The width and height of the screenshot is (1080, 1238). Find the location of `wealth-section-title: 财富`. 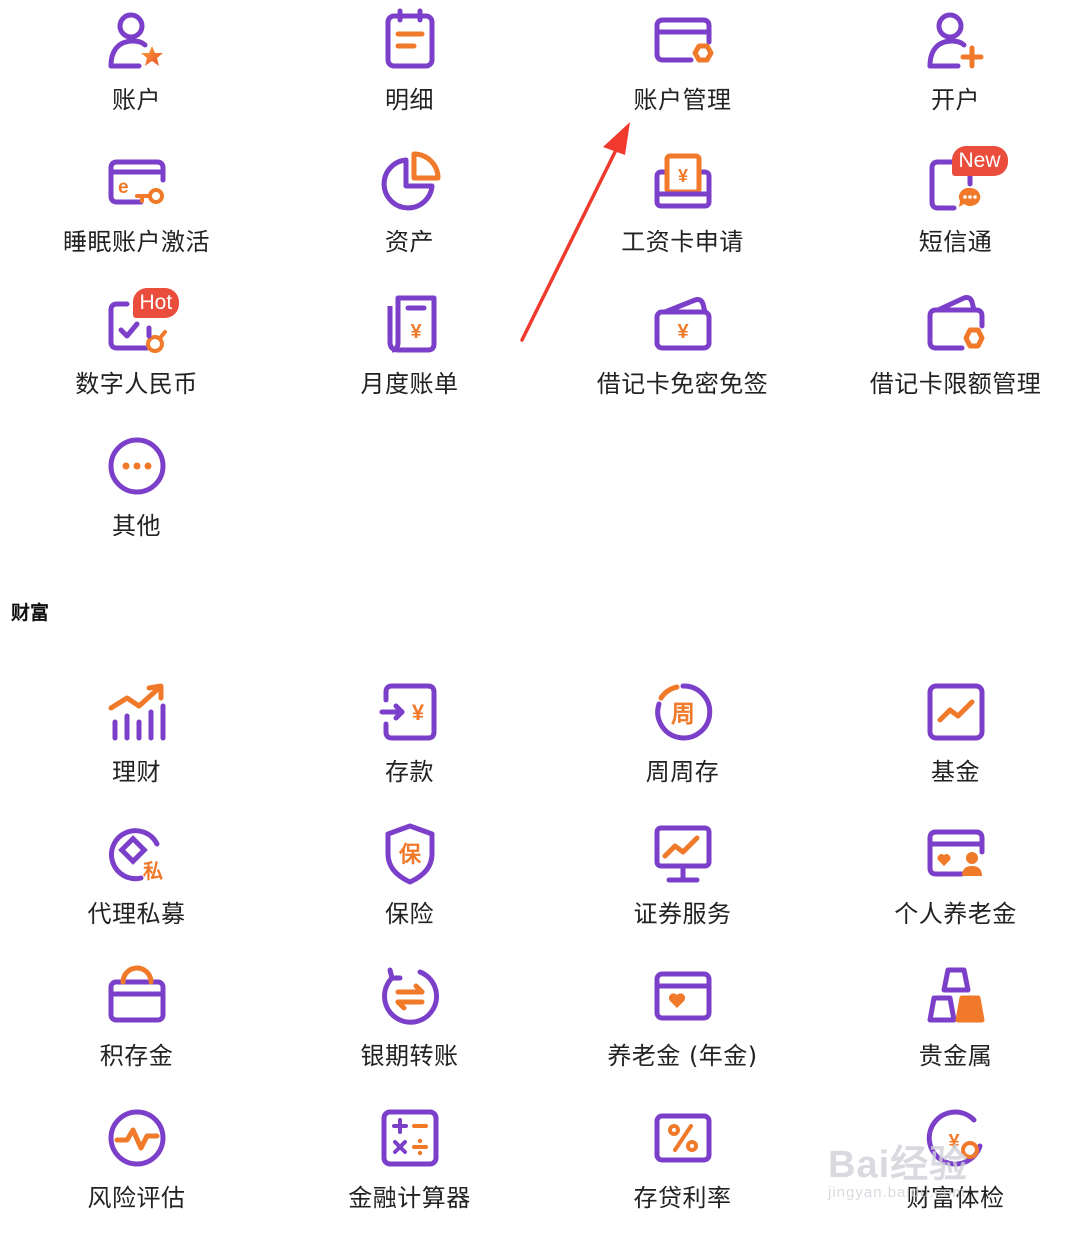

wealth-section-title: 财富 is located at coordinates (30, 613).